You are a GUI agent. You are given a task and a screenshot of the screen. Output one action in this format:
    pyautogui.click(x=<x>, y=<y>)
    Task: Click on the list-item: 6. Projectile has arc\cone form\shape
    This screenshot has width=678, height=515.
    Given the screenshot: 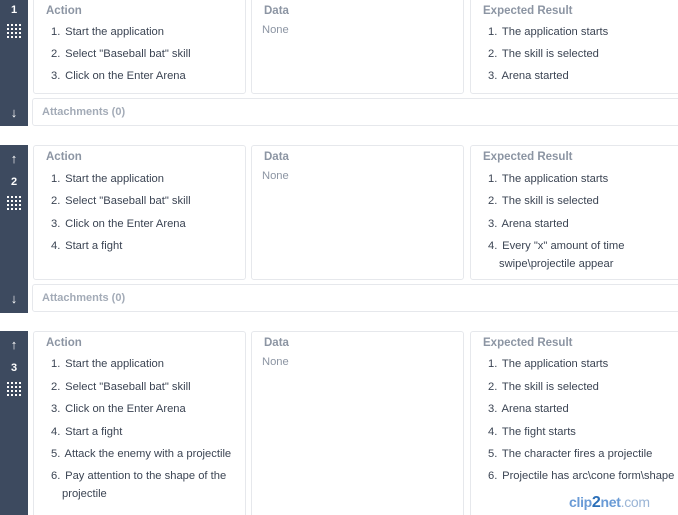 What is the action you would take?
    pyautogui.click(x=581, y=476)
    